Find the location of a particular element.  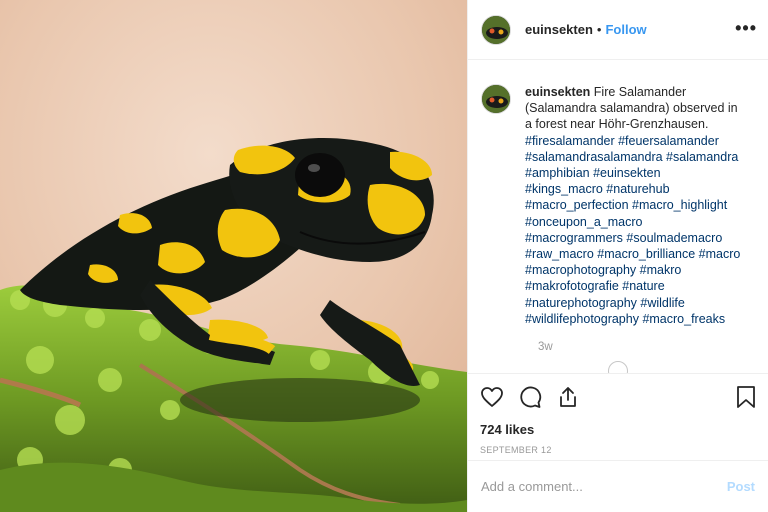

post-header: euinsekten • Follow ••• is located at coordinates (618, 30).